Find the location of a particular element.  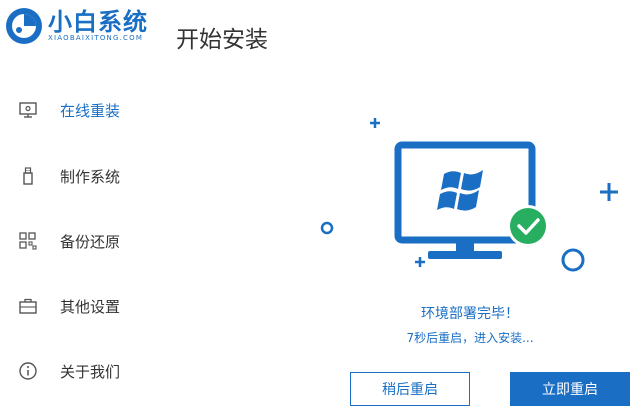

sidebar-item-online-reinstall: 在线重装 is located at coordinates (85, 110).